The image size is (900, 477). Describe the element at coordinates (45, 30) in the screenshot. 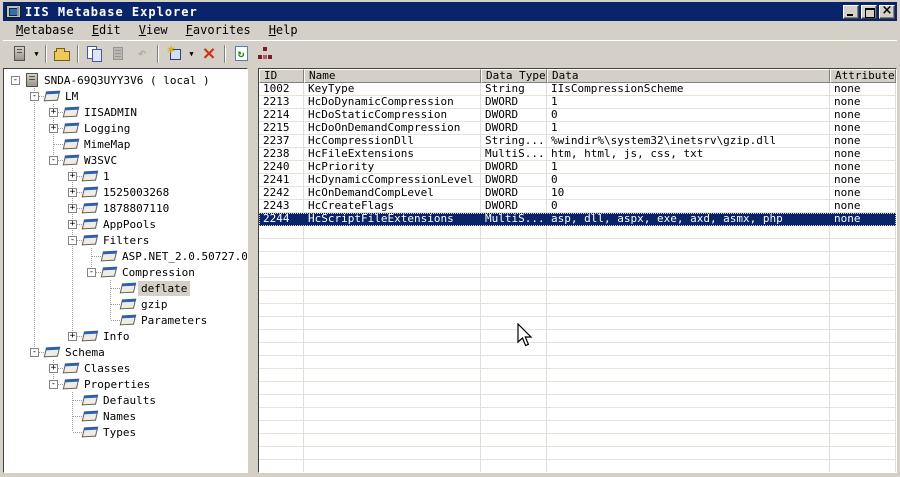

I see `menu-metabase: Metabase` at that location.